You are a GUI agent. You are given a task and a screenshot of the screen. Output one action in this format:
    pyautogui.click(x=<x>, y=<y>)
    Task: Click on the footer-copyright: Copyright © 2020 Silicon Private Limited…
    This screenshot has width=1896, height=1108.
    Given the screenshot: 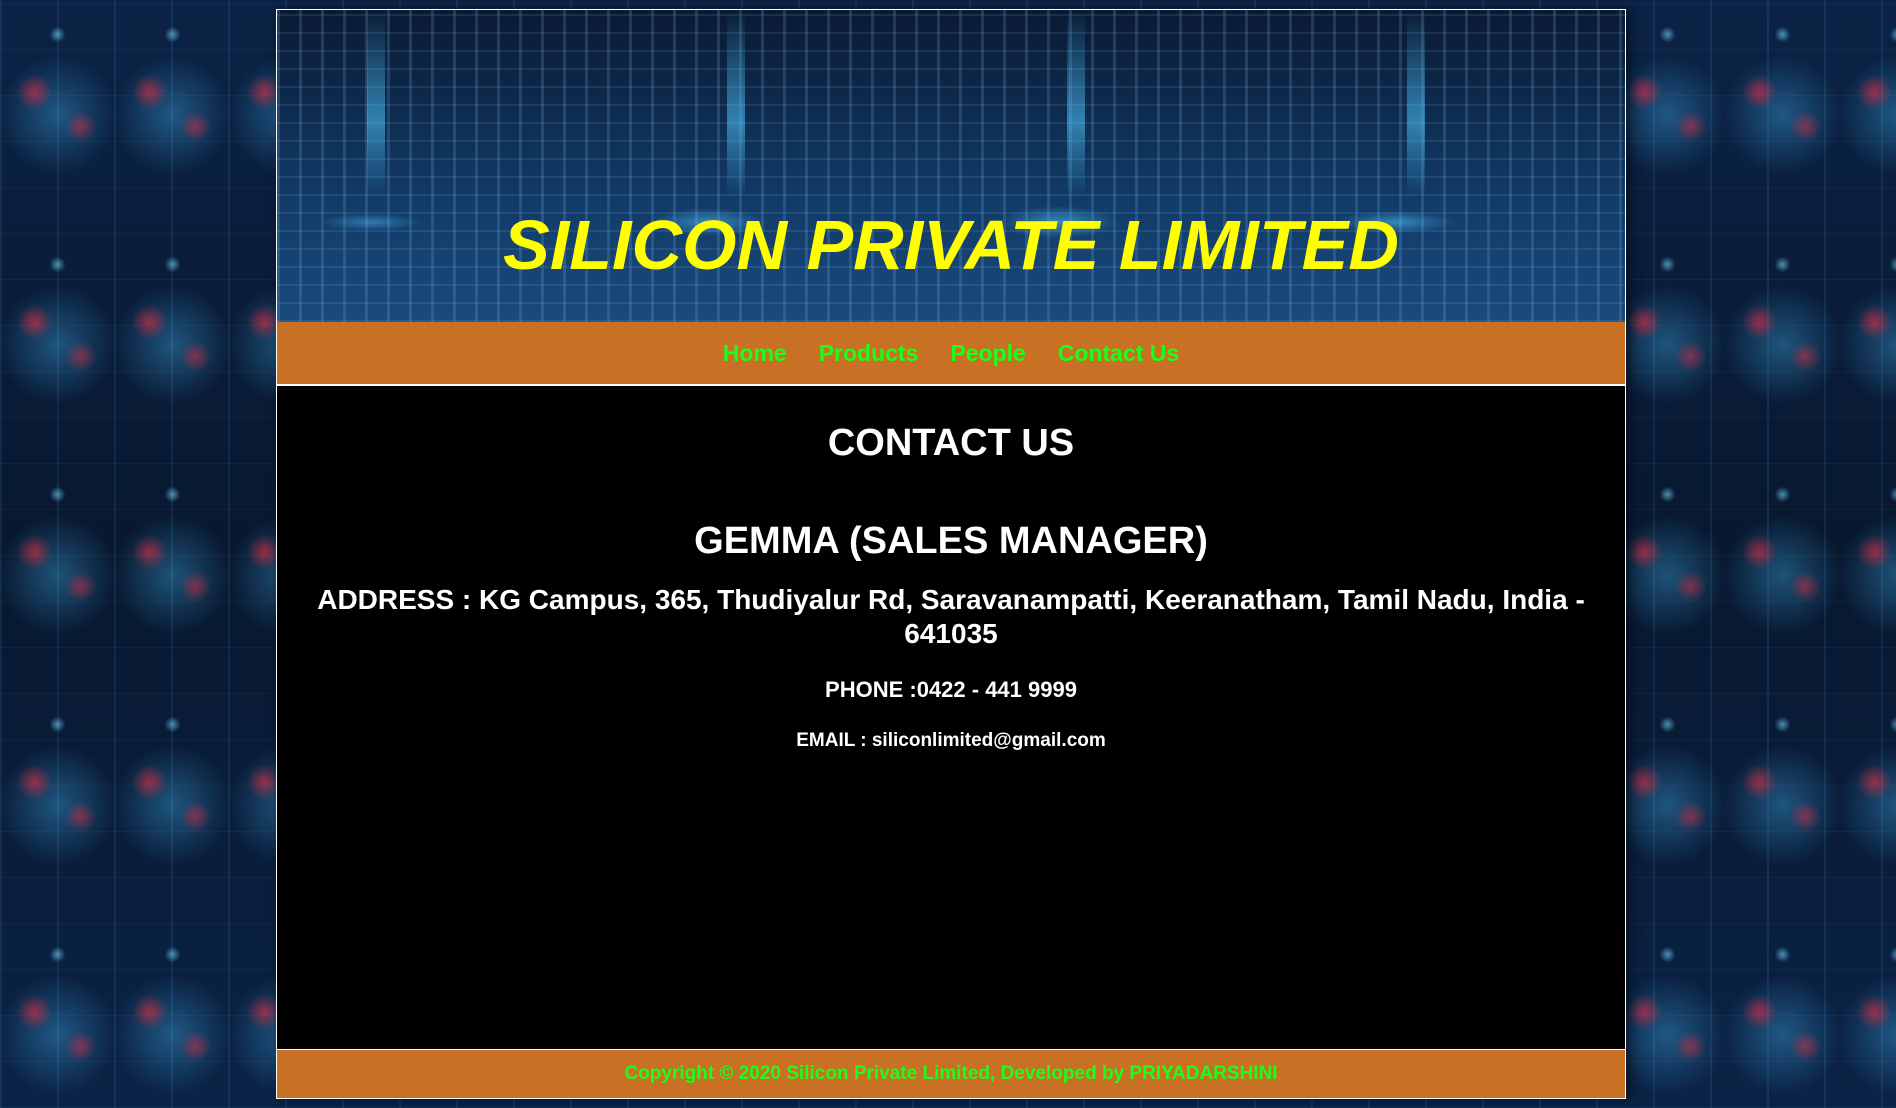 What is the action you would take?
    pyautogui.click(x=951, y=1073)
    